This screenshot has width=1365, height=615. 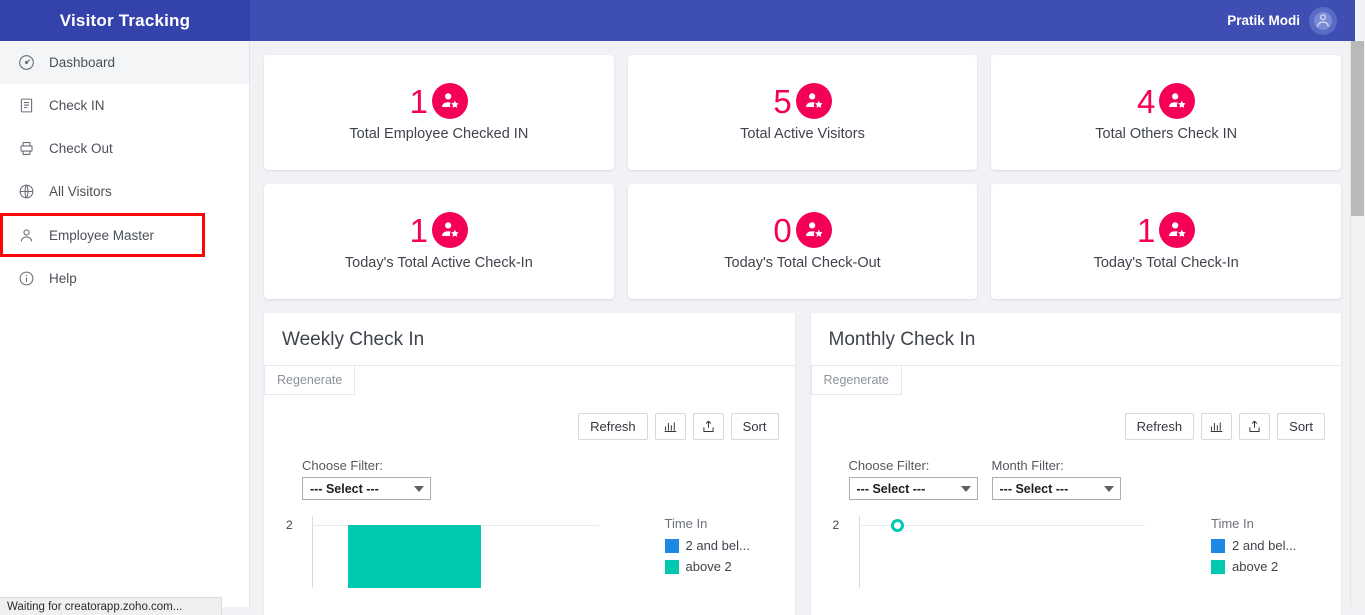 I want to click on sidebar-item-help: Help, so click(x=124, y=278).